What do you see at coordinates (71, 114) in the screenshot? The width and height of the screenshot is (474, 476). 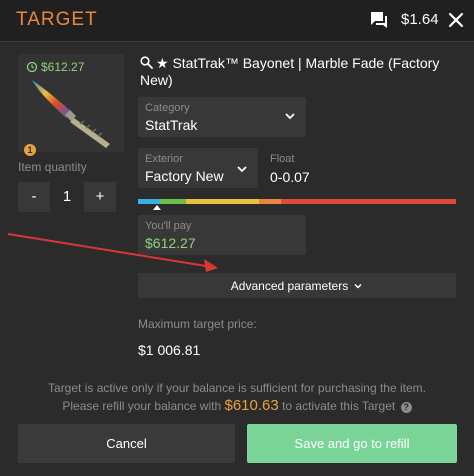 I see `knife-image` at bounding box center [71, 114].